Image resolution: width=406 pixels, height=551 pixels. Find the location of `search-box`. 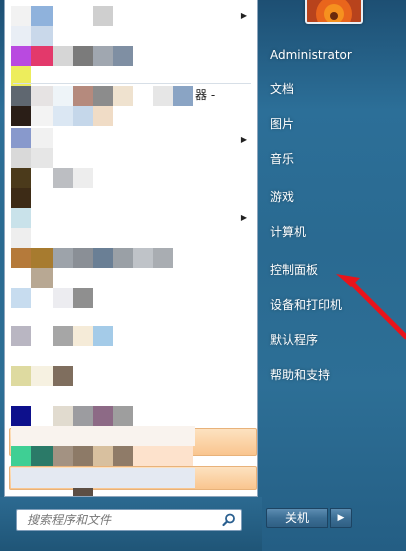

search-box is located at coordinates (129, 520).